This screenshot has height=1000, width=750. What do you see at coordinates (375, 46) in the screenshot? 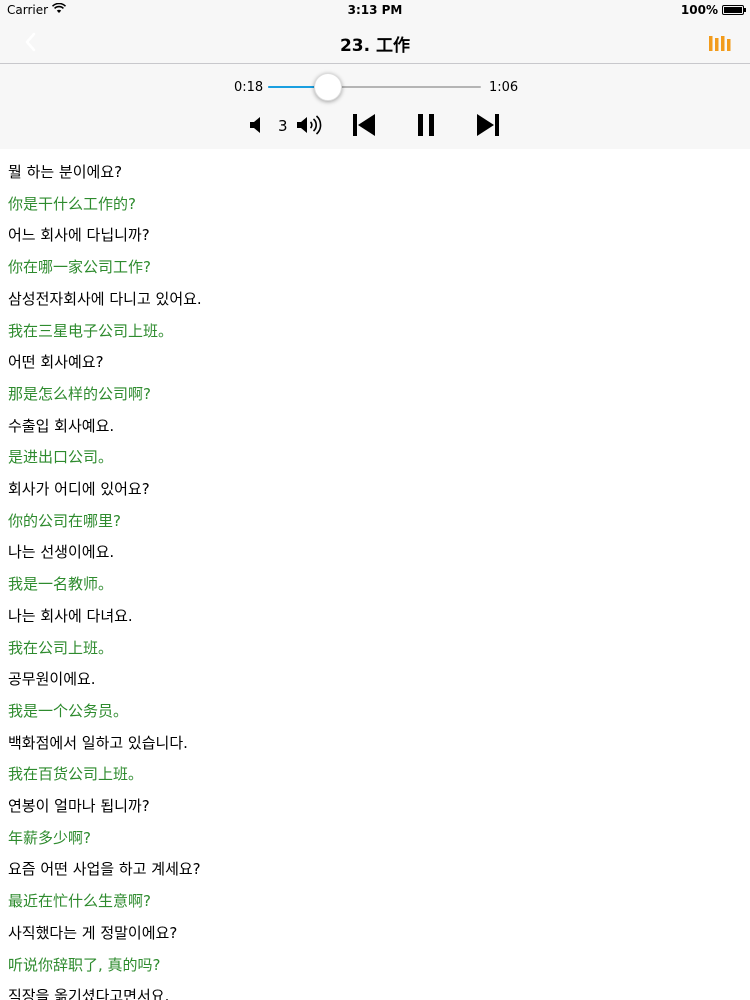
I see `page-title: 23. 工作` at bounding box center [375, 46].